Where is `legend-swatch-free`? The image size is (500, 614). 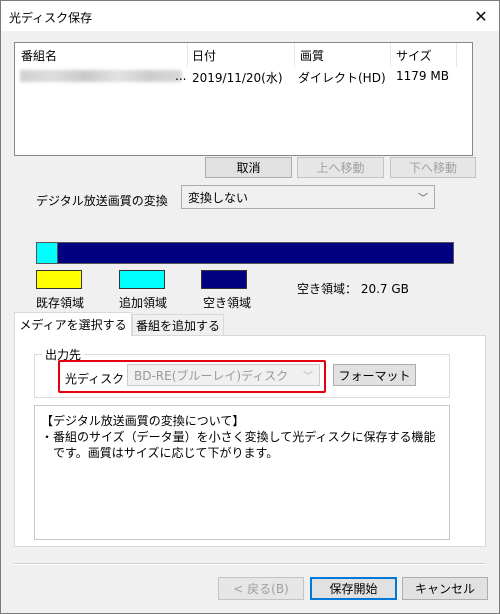
legend-swatch-free is located at coordinates (224, 279).